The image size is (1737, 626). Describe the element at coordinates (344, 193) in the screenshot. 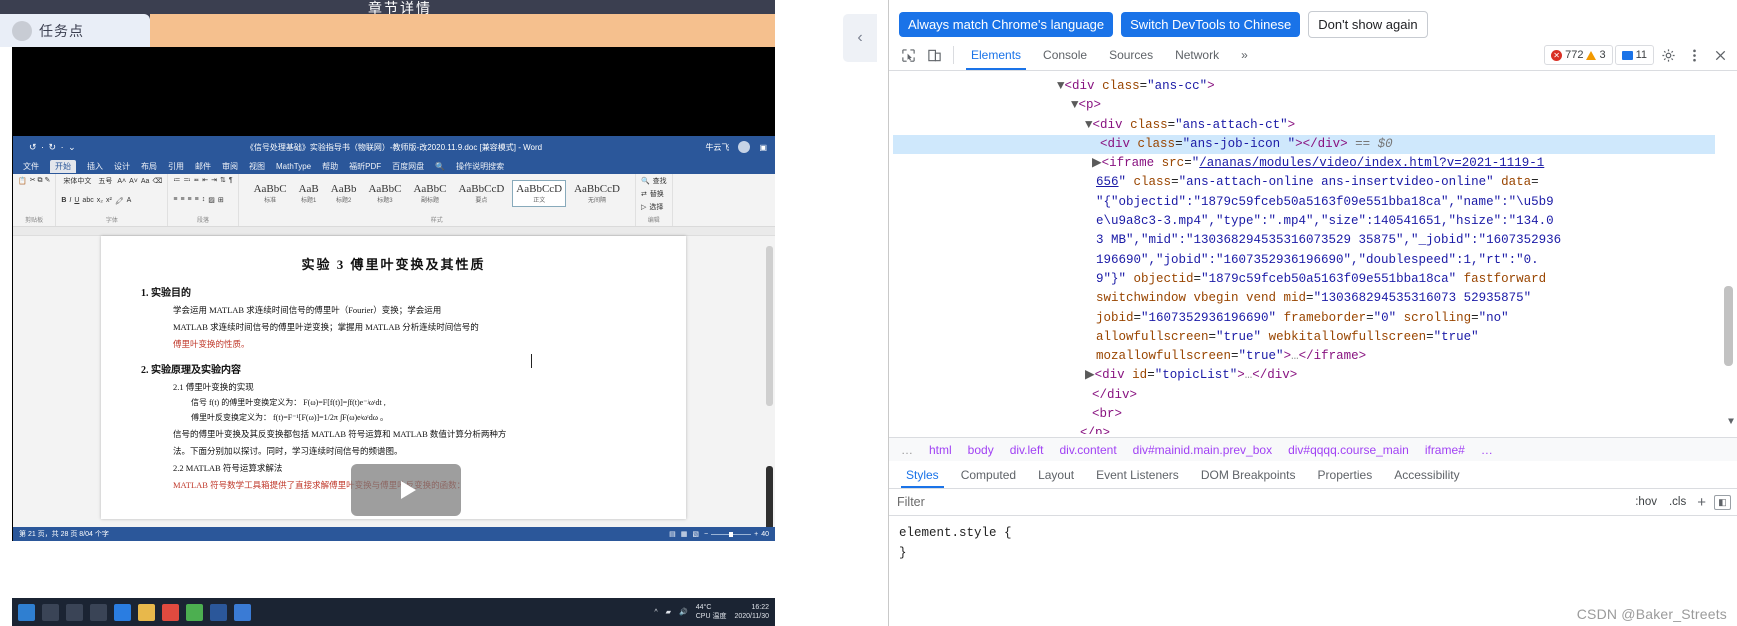

I see `style-item-2: AaBb 标题2` at that location.